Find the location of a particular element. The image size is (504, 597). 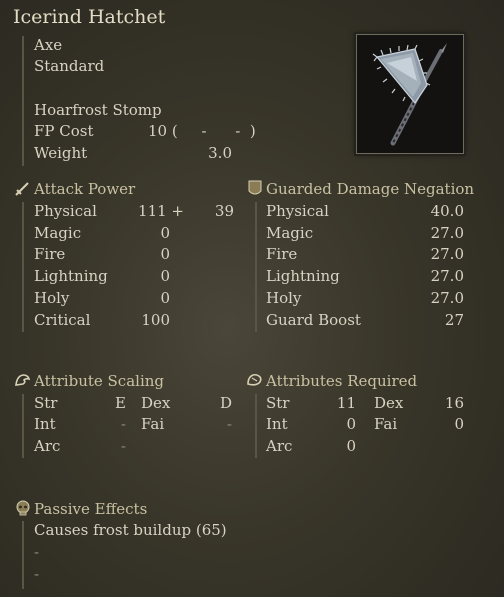

scaling-str-value: E is located at coordinates (120, 403).